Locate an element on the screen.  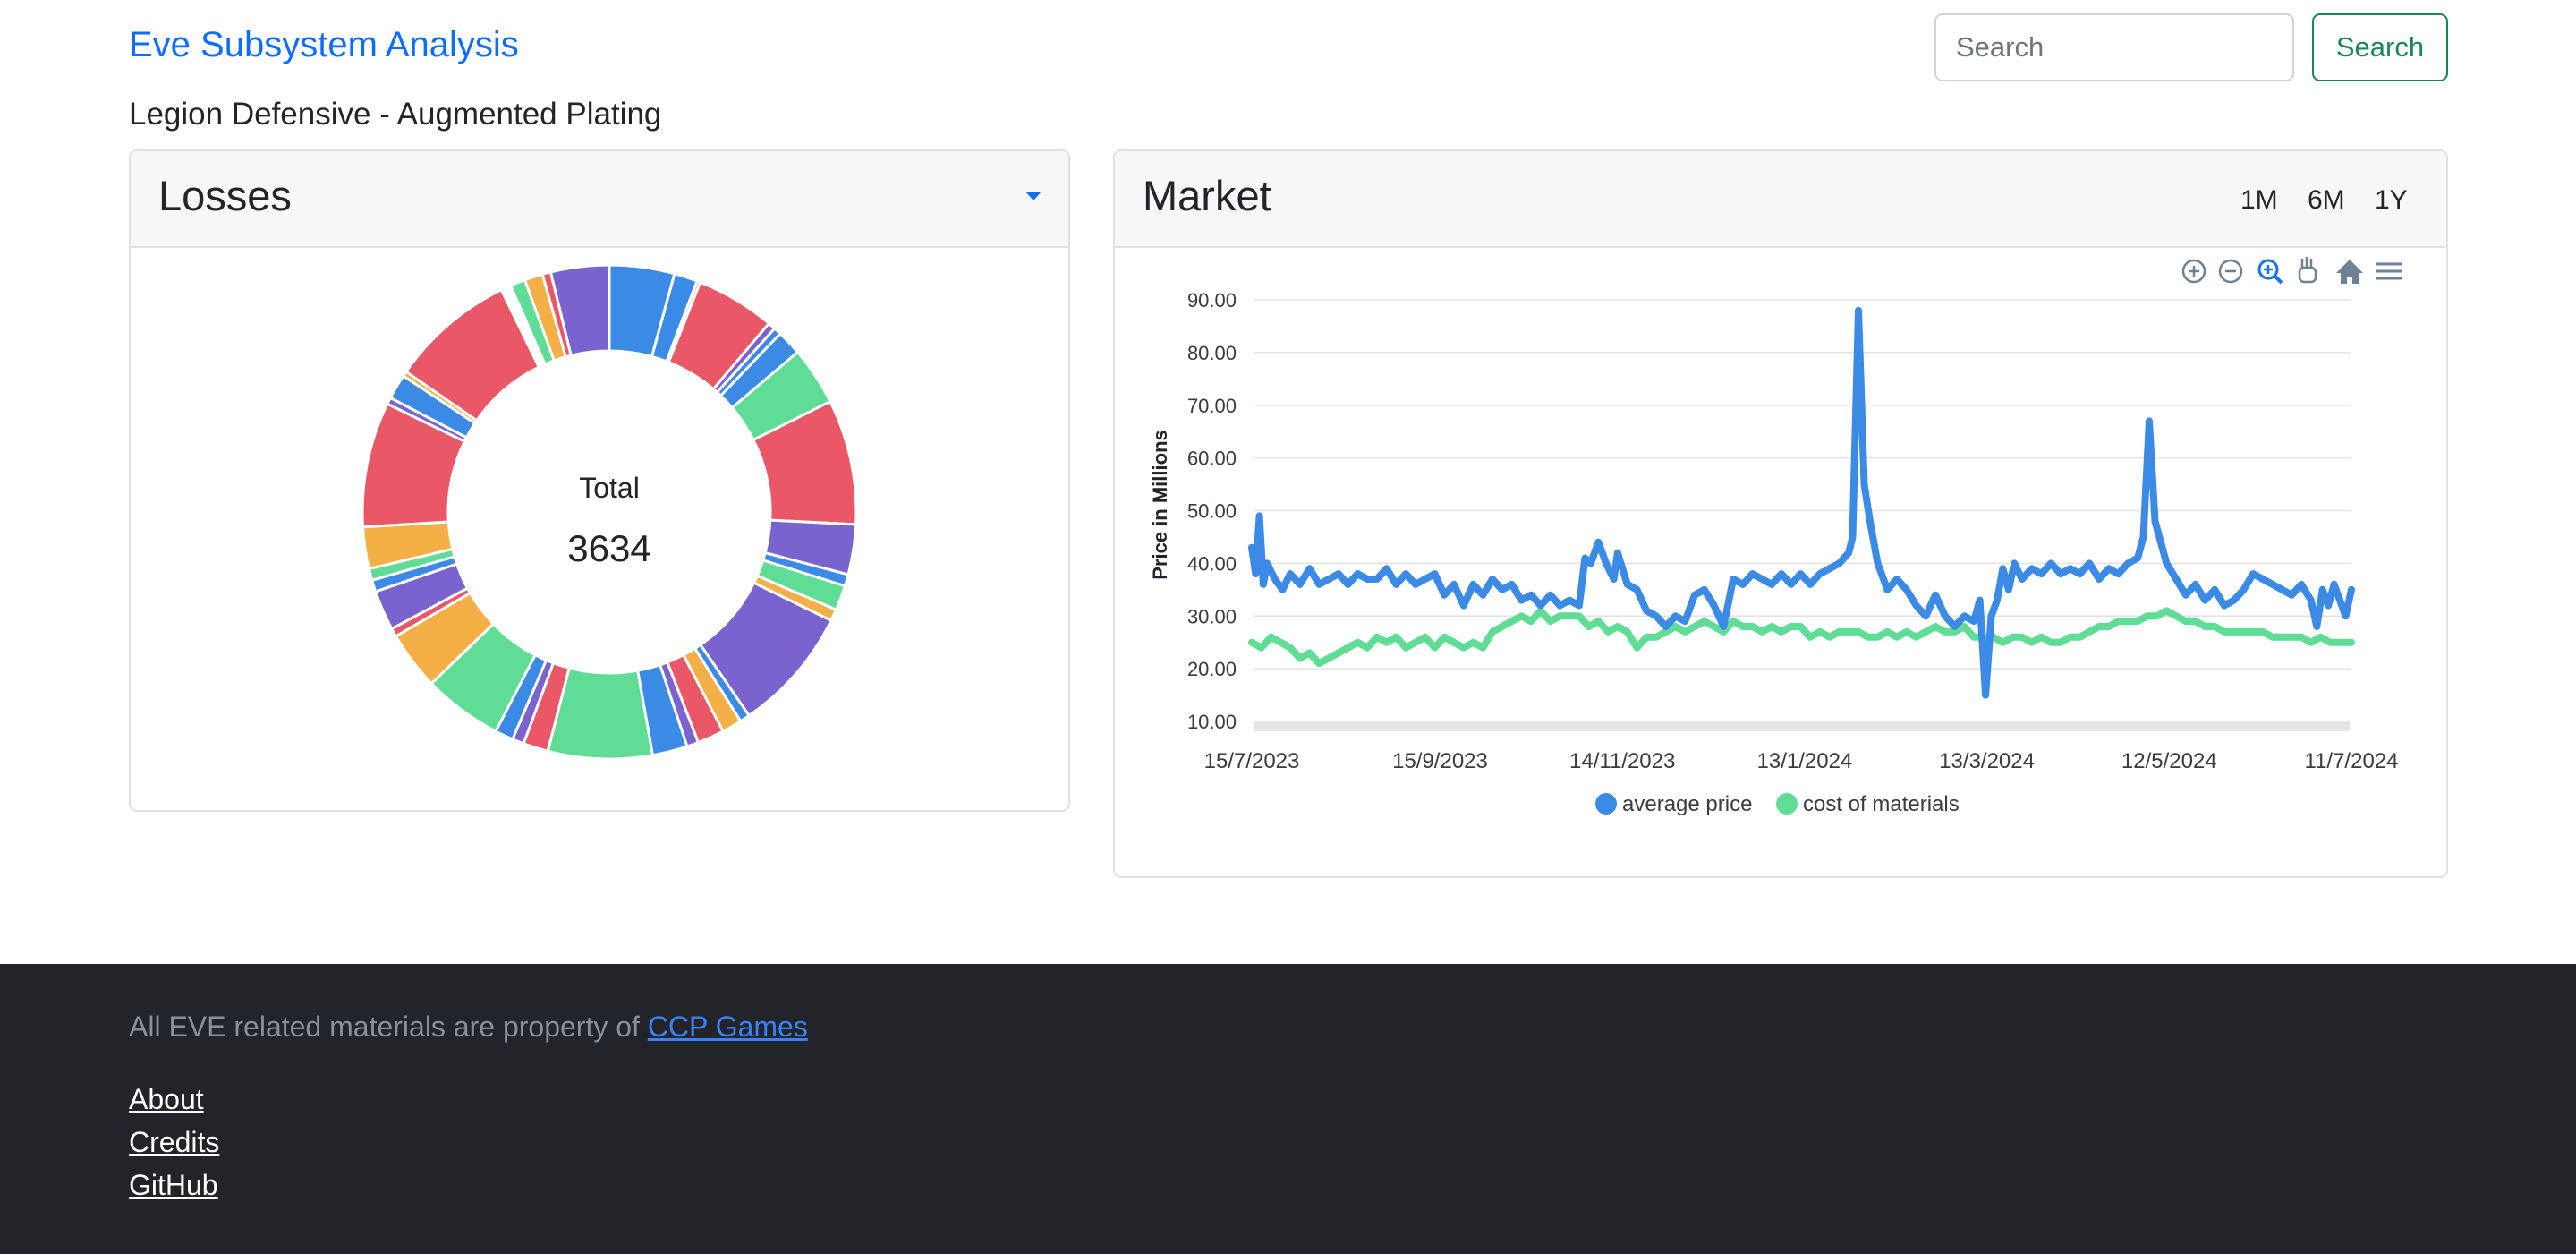
donut-total-value: 3634 is located at coordinates (608, 548).